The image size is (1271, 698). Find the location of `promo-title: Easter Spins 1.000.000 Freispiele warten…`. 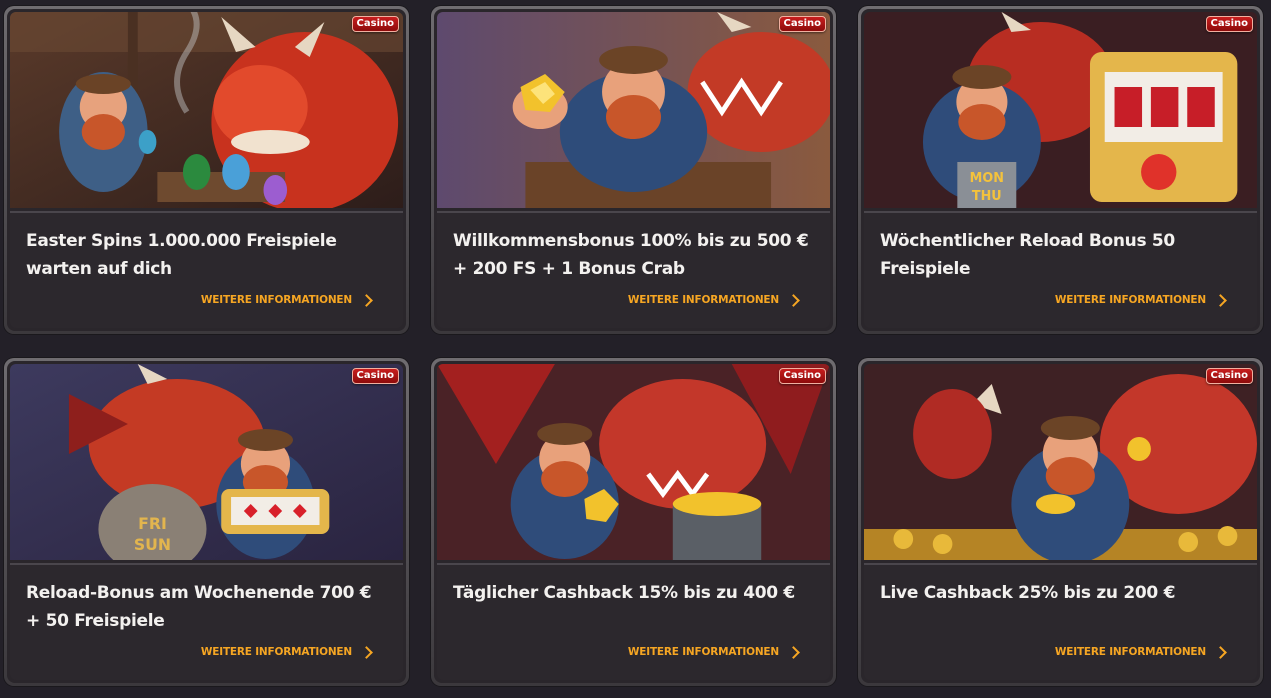

promo-title: Easter Spins 1.000.000 Freispiele warten… is located at coordinates (181, 255).